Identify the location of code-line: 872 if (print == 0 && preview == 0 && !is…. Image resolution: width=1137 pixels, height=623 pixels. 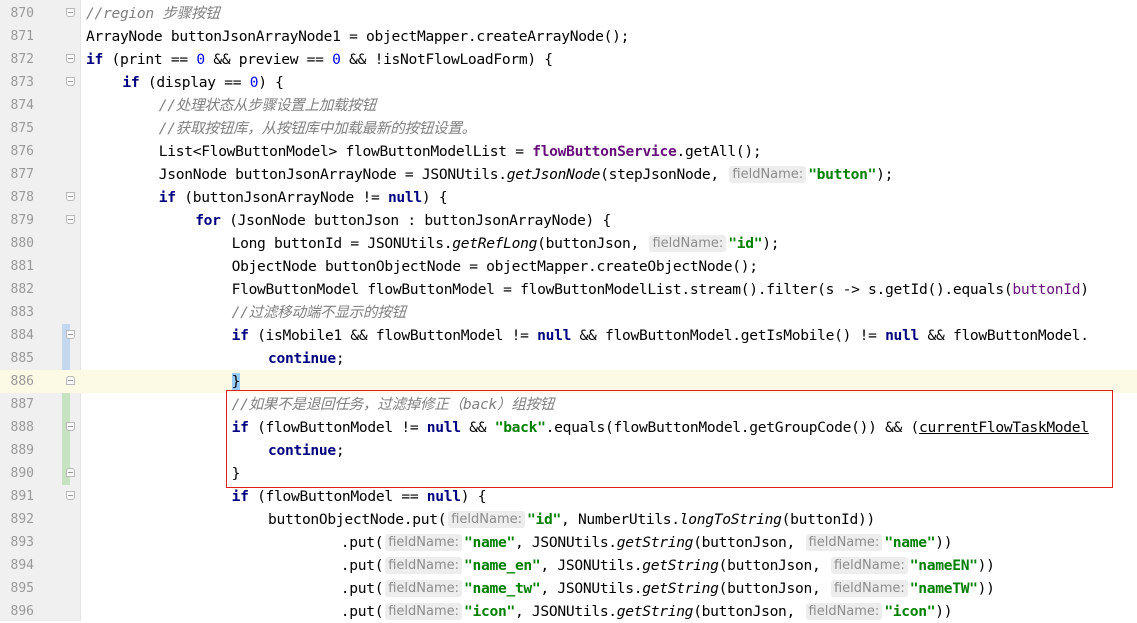
(568, 59).